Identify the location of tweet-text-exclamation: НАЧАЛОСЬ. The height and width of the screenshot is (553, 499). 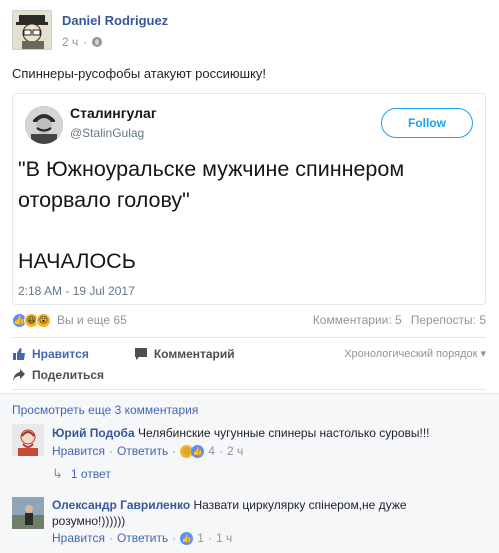
(77, 261).